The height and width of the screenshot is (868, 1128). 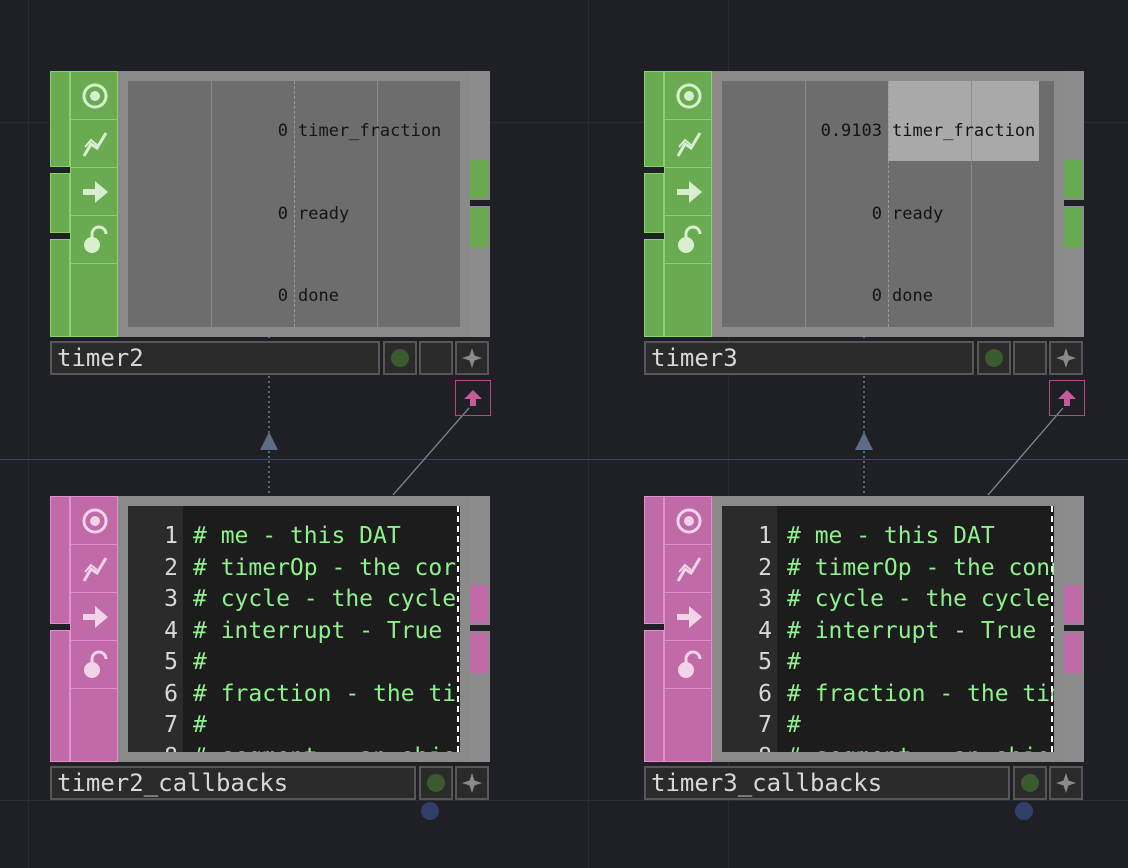 What do you see at coordinates (851, 131) in the screenshot?
I see `channel-value: 0.9103` at bounding box center [851, 131].